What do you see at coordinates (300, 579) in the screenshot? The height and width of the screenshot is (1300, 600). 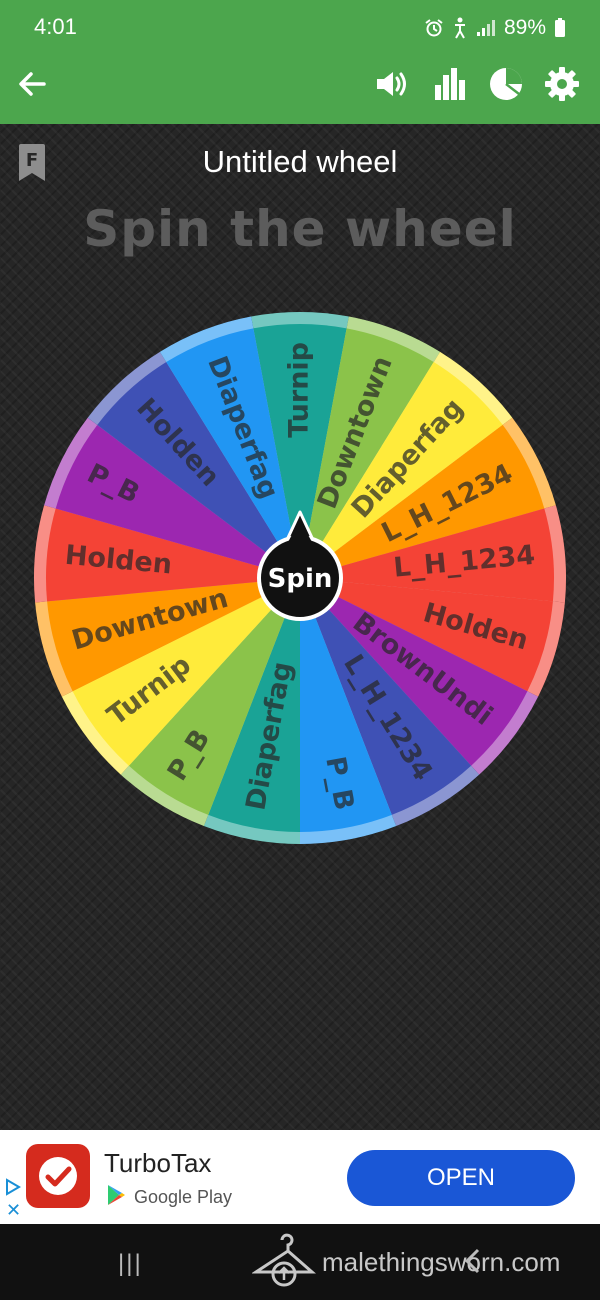 I see `spin-button-label: Spin` at bounding box center [300, 579].